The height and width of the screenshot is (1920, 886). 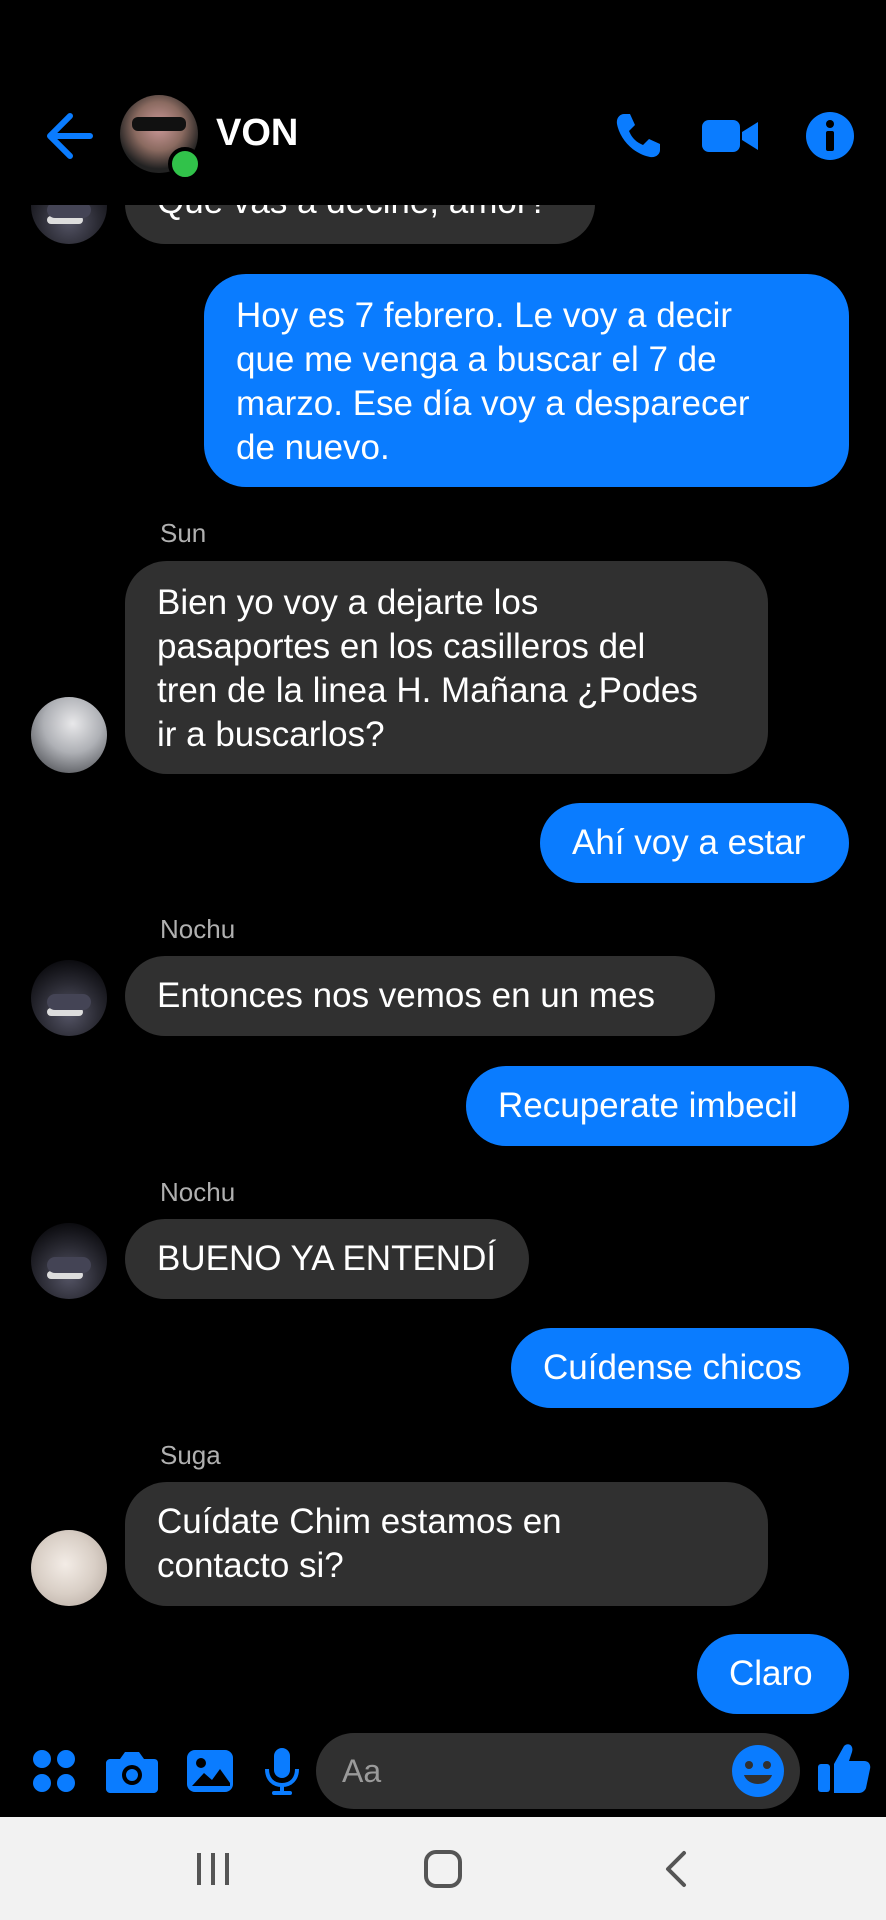 What do you see at coordinates (54, 1771) in the screenshot?
I see `apps-grid-icon` at bounding box center [54, 1771].